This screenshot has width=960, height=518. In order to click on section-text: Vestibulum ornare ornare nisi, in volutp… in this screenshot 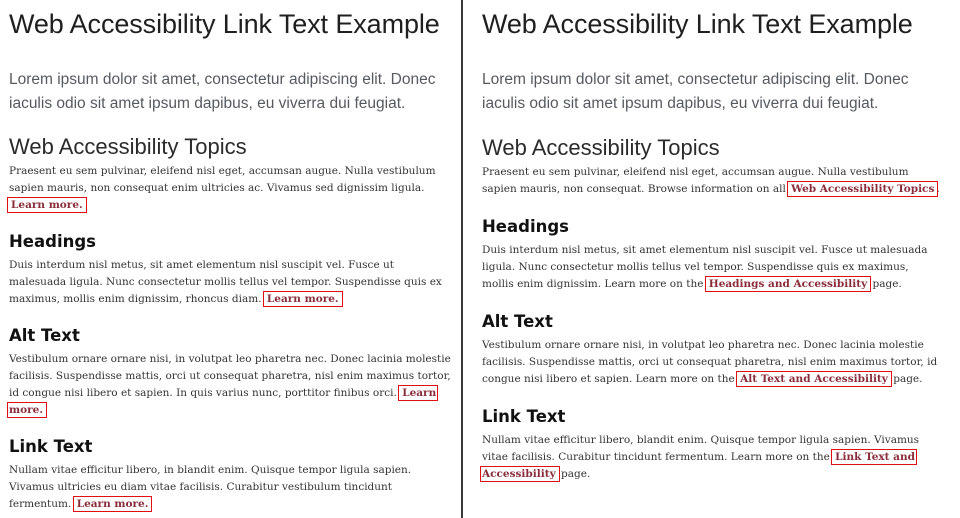, I will do `click(230, 376)`.